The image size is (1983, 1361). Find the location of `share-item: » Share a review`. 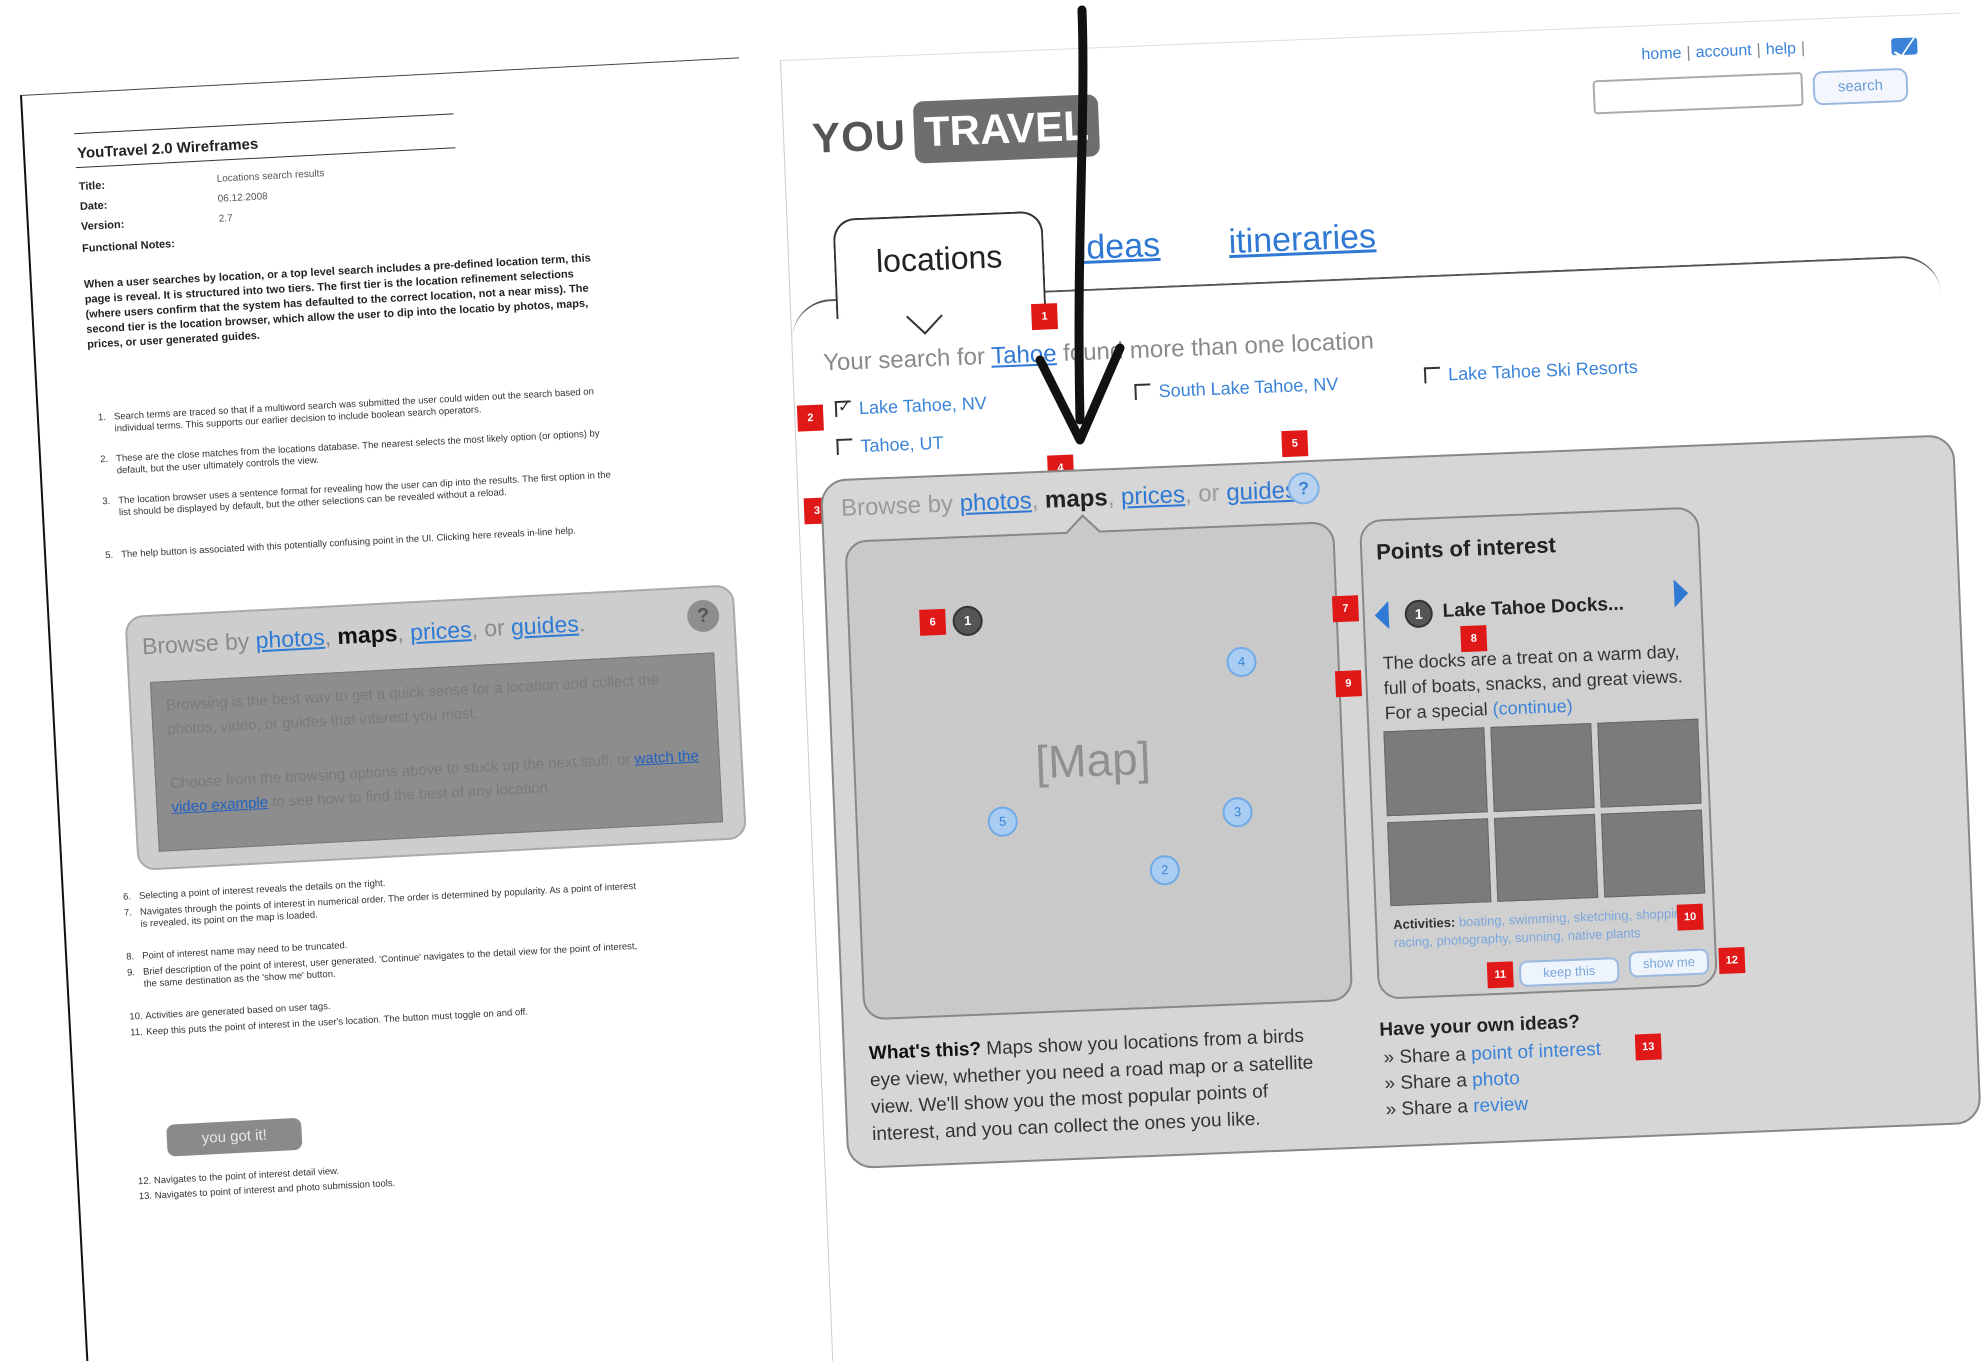

share-item: » Share a review is located at coordinates (1457, 1107).